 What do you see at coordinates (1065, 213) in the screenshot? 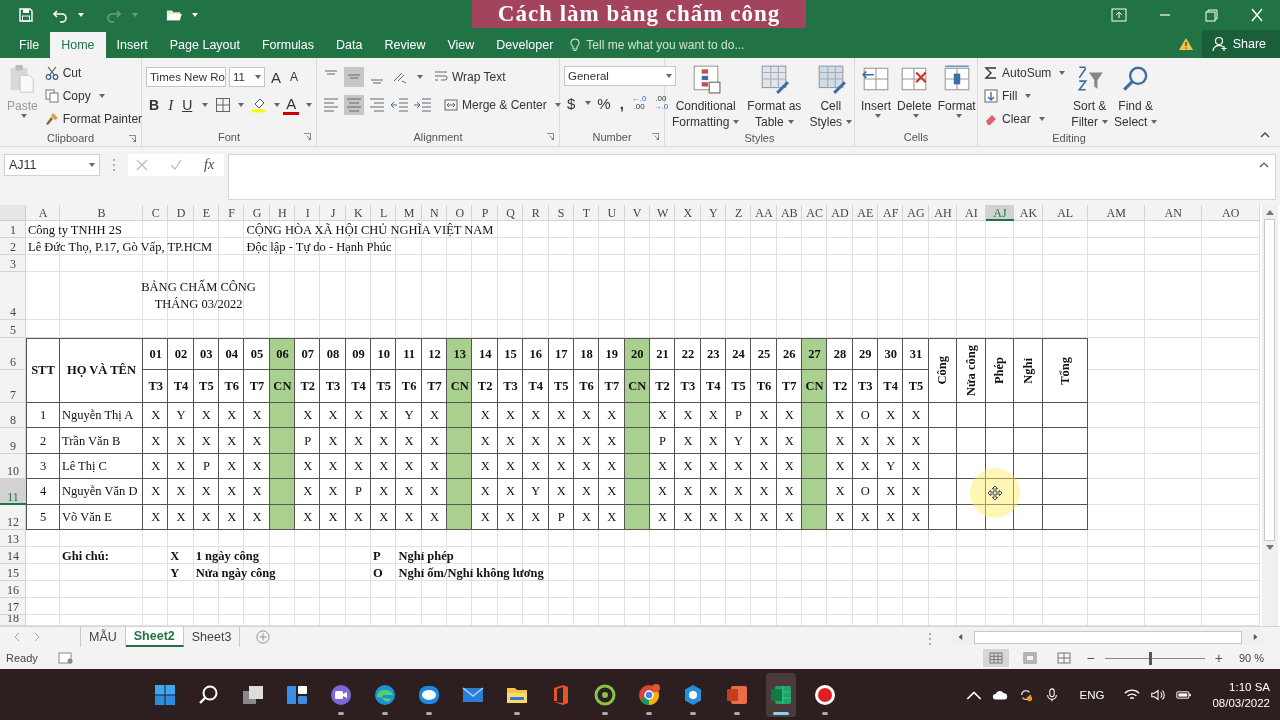
I see `column-header: AL` at bounding box center [1065, 213].